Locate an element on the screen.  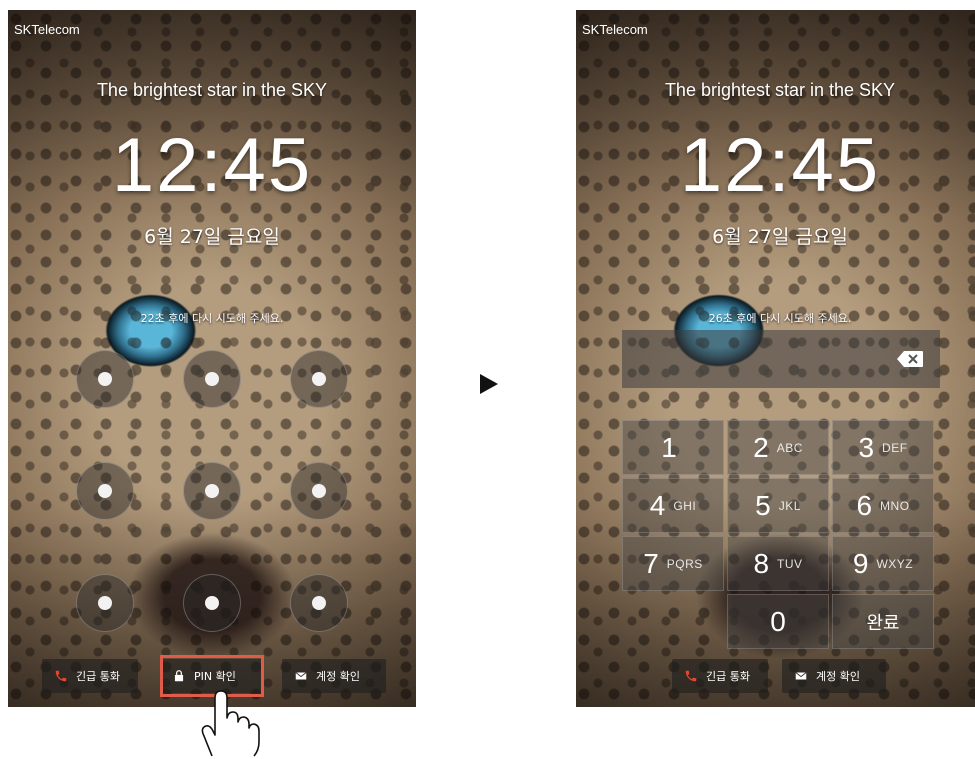
key-1: 1 is located at coordinates (673, 447).